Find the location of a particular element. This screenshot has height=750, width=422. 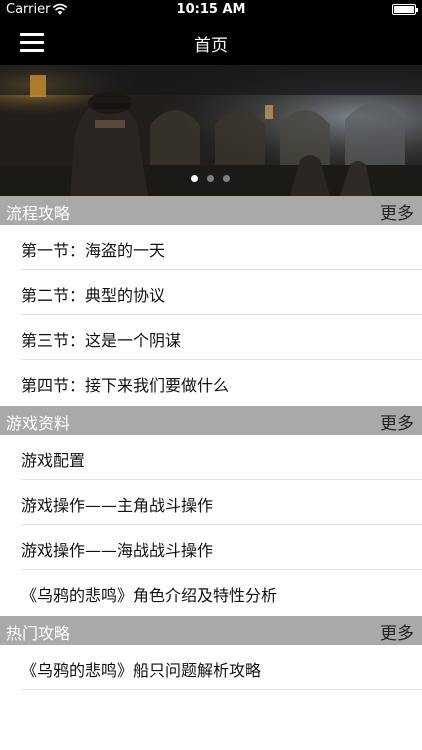

status-time: 10:15 AM is located at coordinates (211, 9).